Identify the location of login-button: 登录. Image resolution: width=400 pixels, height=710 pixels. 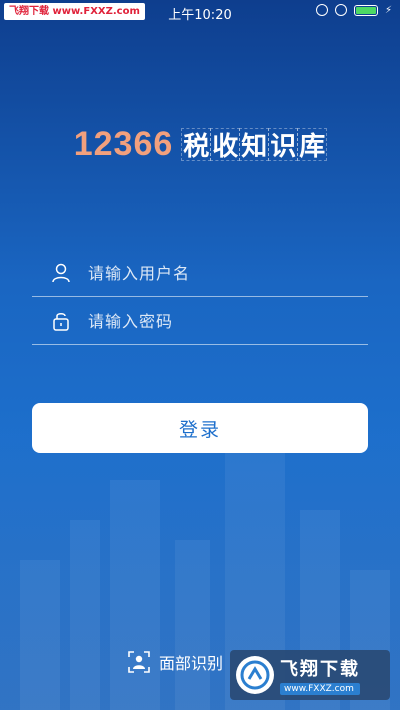
(200, 428).